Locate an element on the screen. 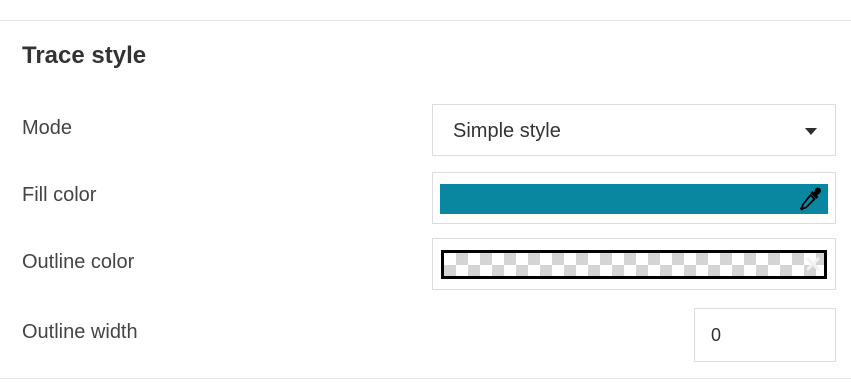 This screenshot has height=383, width=851. outline-color-picker is located at coordinates (634, 264).